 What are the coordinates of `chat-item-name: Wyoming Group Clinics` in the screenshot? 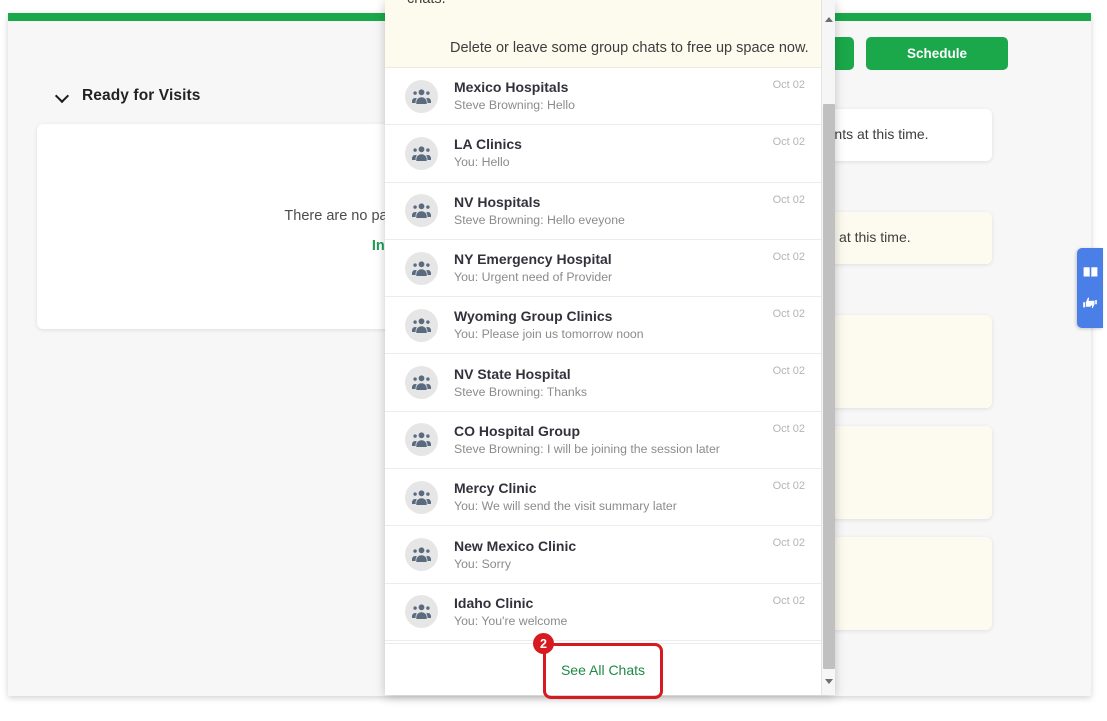 It's located at (533, 316).